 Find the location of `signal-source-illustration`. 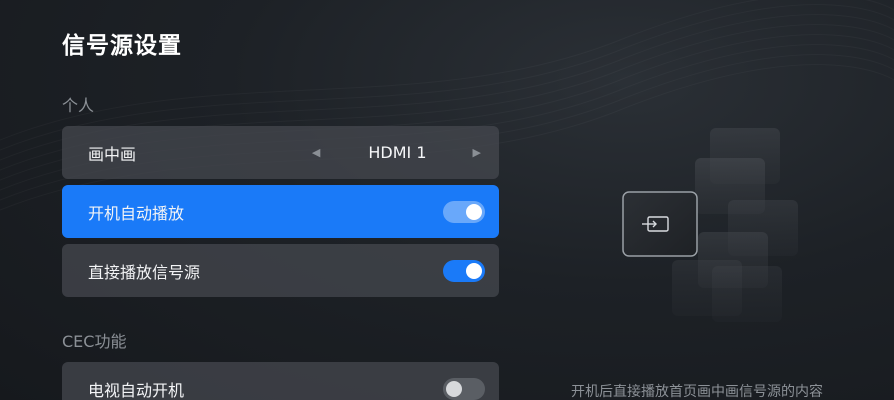

signal-source-illustration is located at coordinates (710, 225).